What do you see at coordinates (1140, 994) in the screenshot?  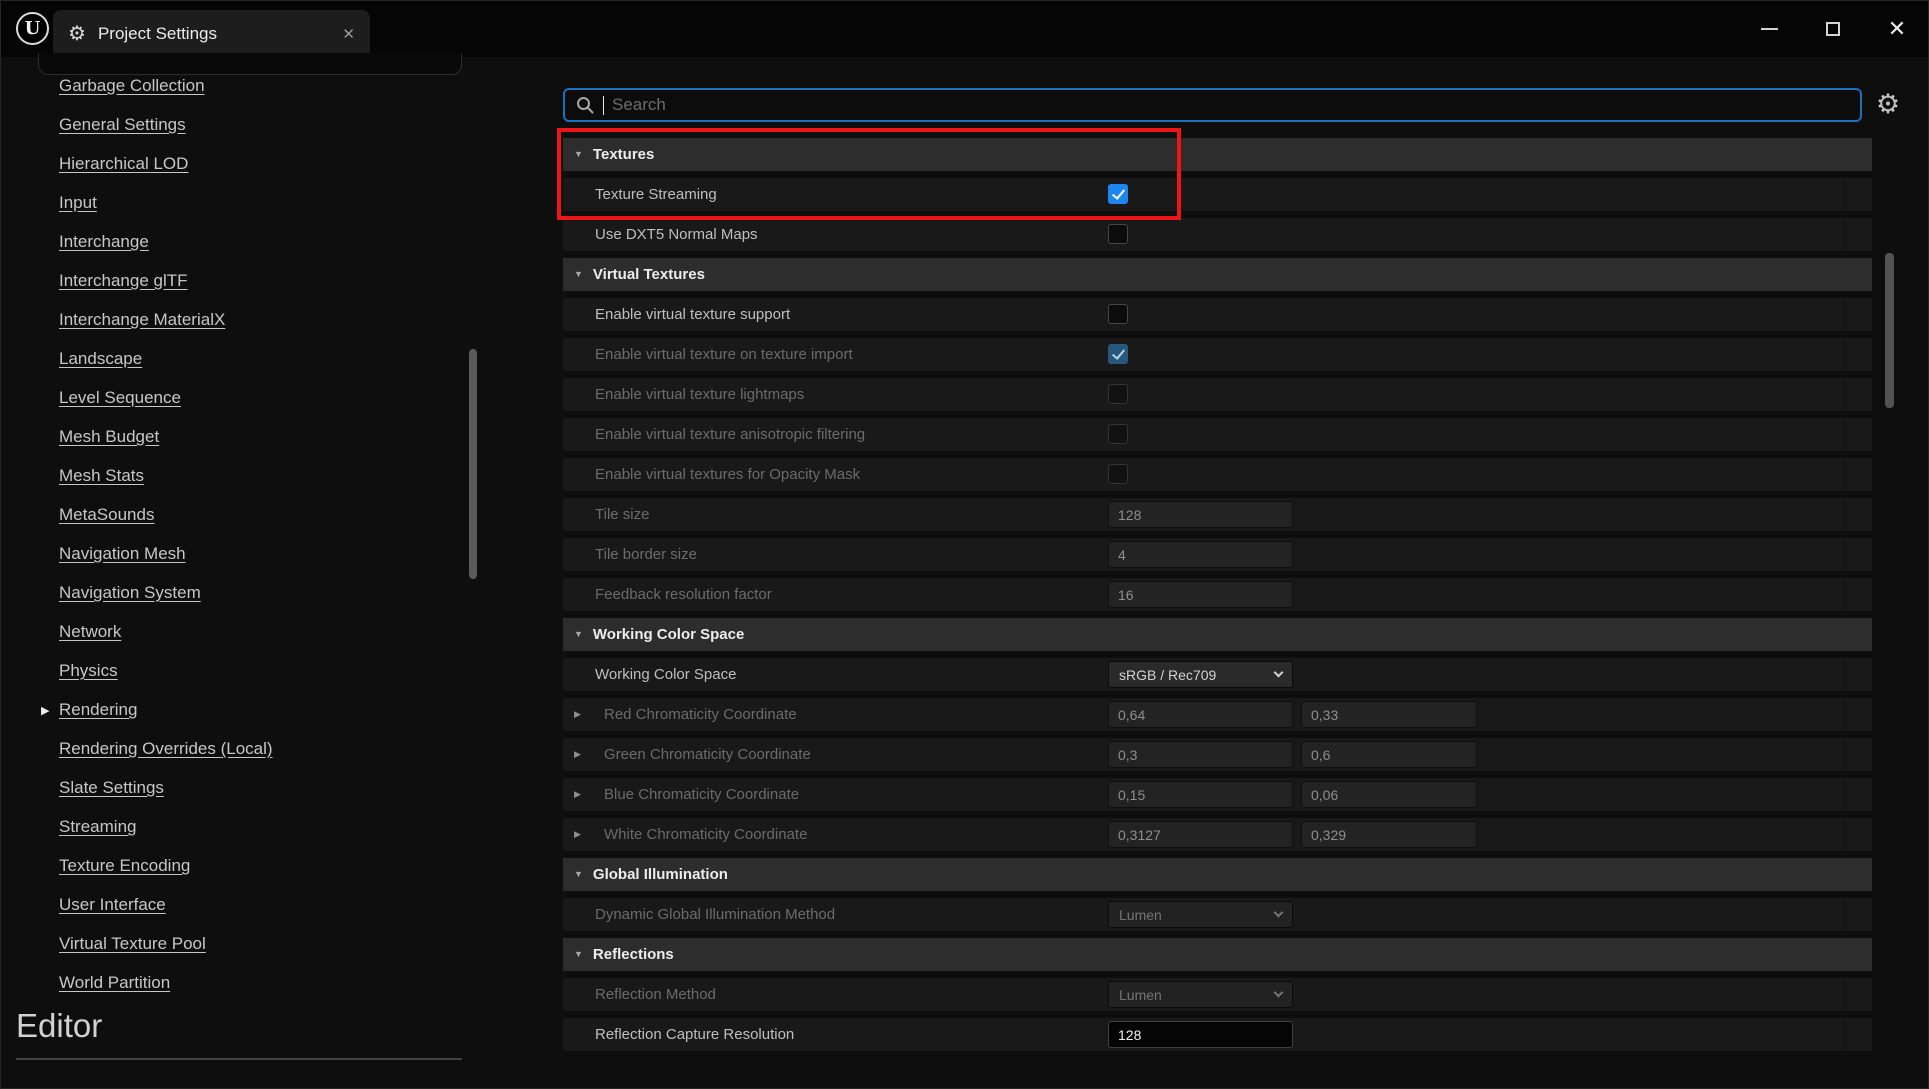 I see `dropdown-value: Lumen` at bounding box center [1140, 994].